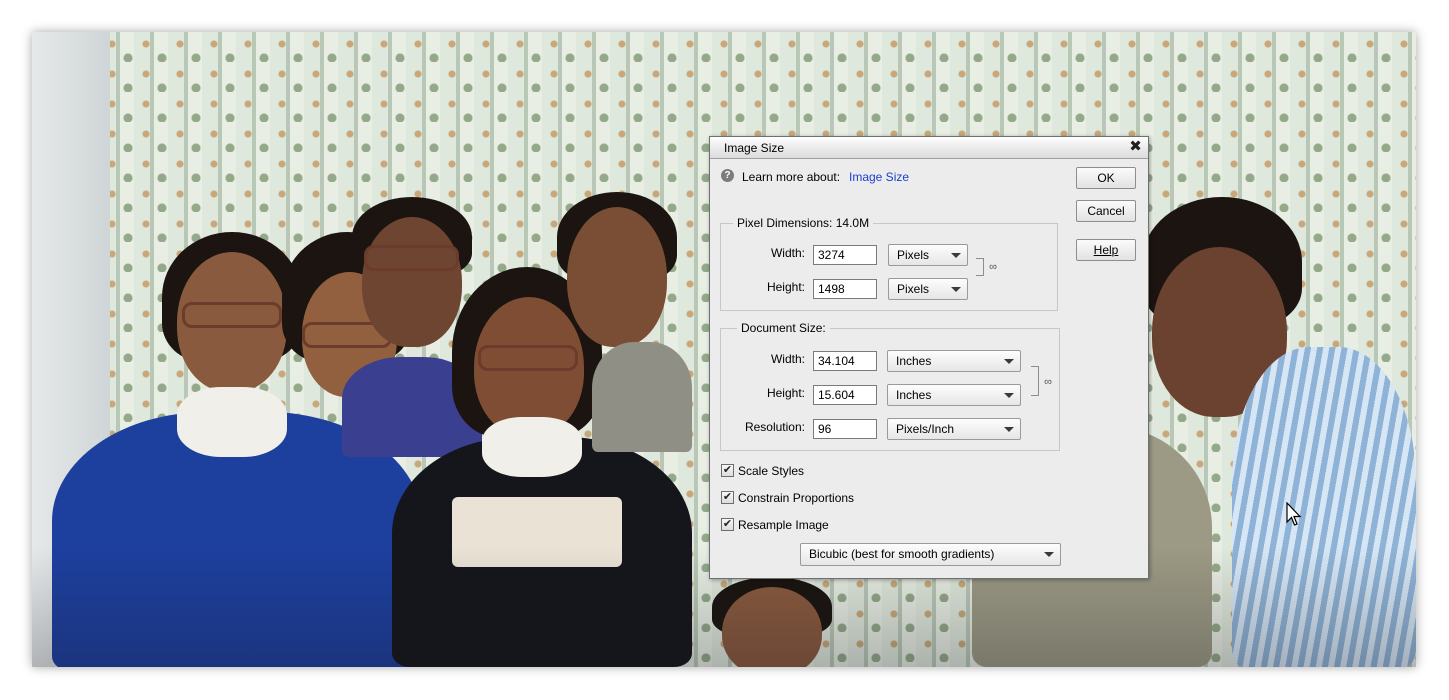 This screenshot has height=700, width=1449. I want to click on resample-image-checkbox: ✔, so click(727, 524).